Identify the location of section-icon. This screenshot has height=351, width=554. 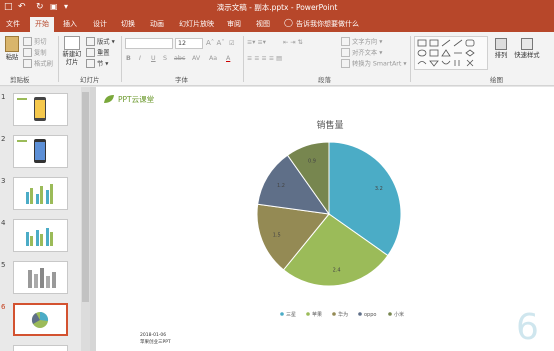
(90, 63).